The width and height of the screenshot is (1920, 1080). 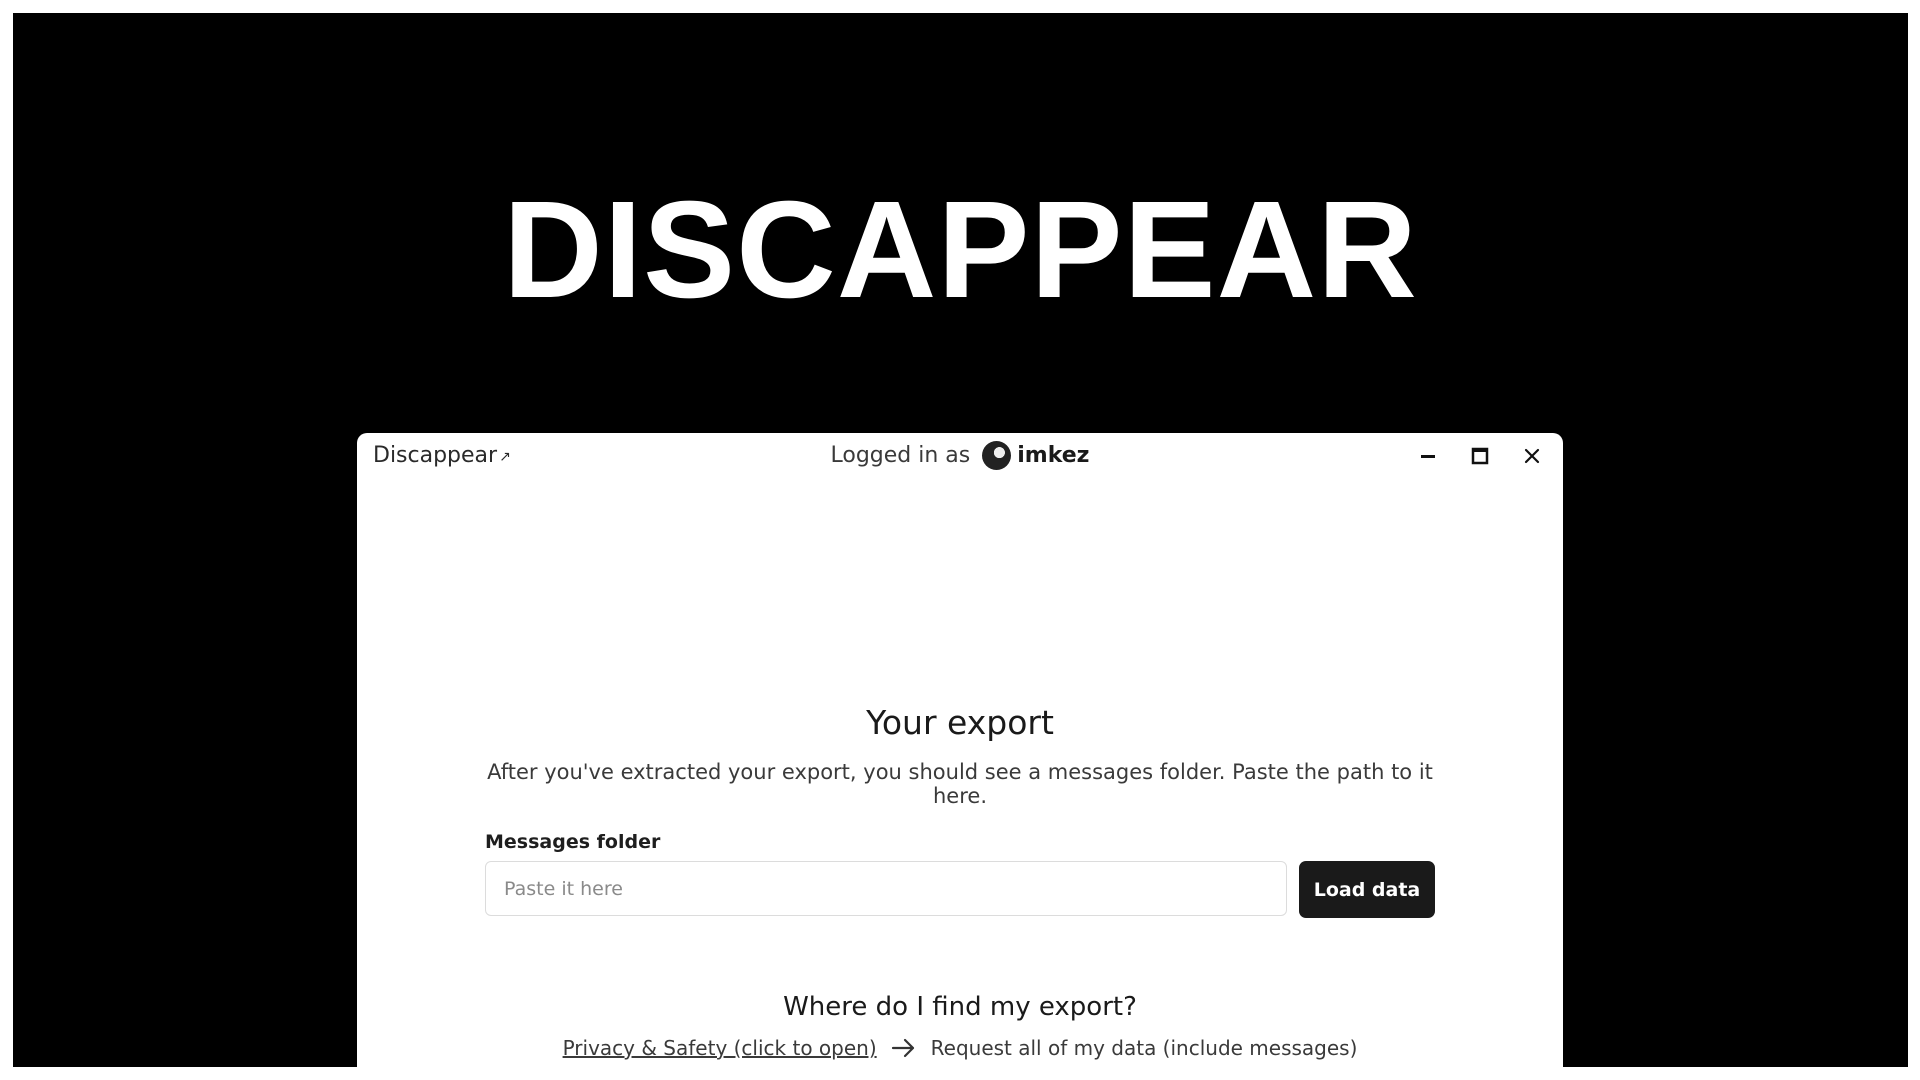 I want to click on username: imkez, so click(x=1053, y=455).